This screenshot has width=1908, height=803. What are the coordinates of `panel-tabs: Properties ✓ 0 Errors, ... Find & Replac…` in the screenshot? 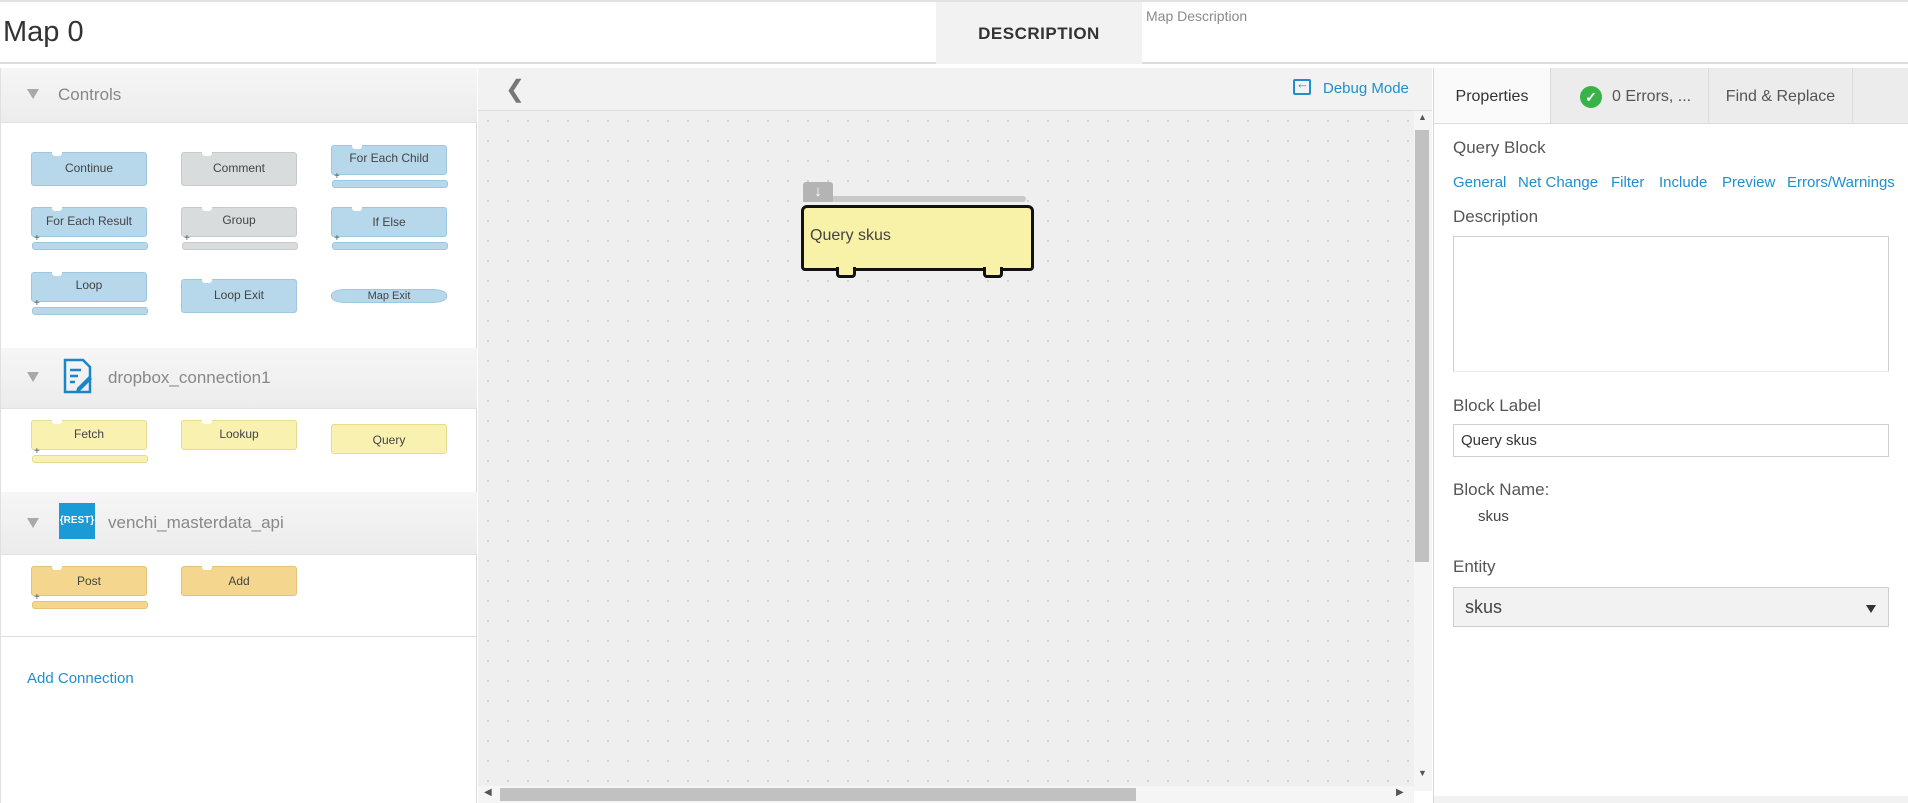 It's located at (1671, 96).